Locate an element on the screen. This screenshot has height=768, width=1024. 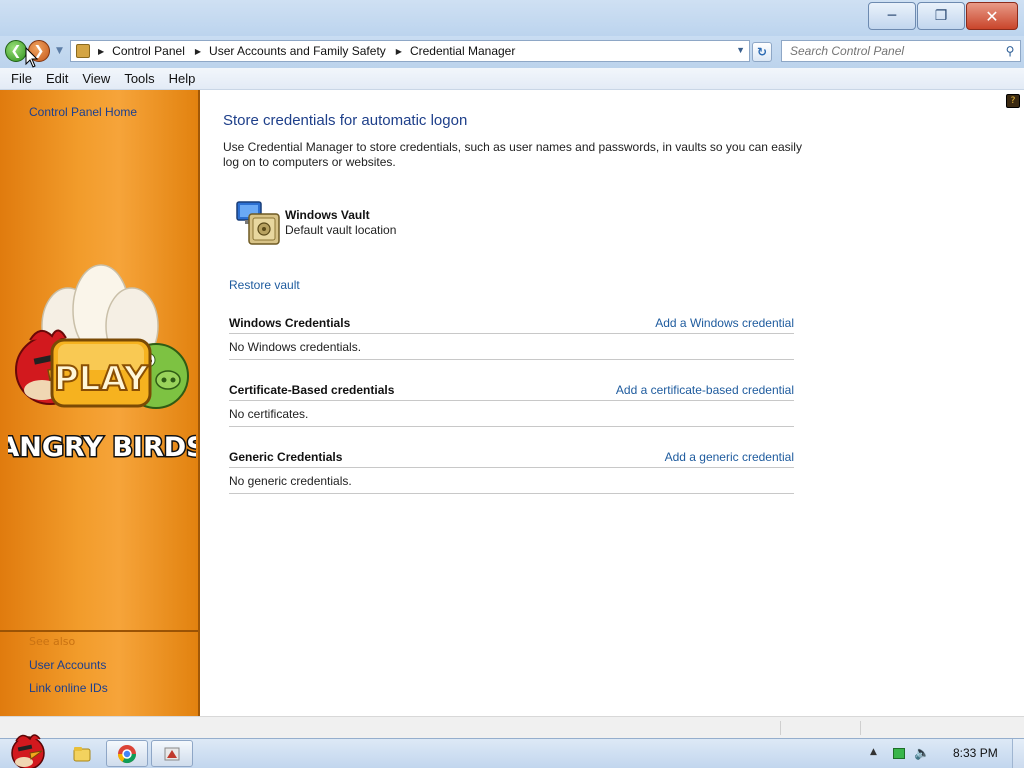
explorer-icon is located at coordinates (82, 753).